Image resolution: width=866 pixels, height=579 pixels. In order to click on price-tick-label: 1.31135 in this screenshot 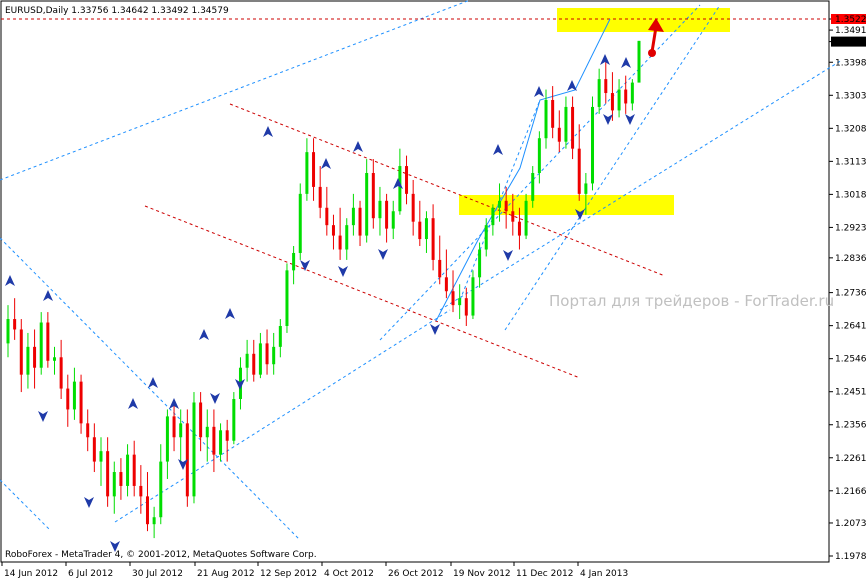, I will do `click(850, 162)`.